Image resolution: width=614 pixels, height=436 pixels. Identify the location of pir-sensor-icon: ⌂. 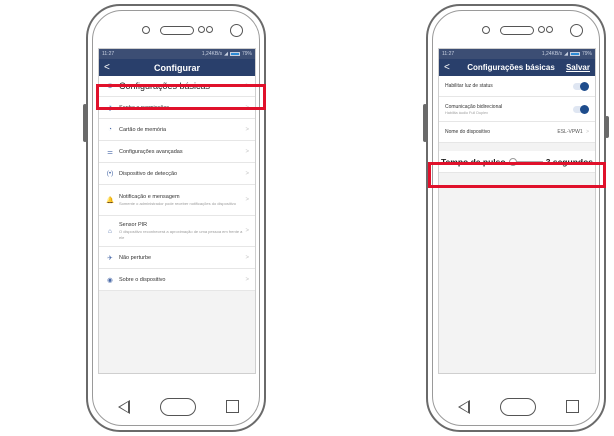
(110, 231).